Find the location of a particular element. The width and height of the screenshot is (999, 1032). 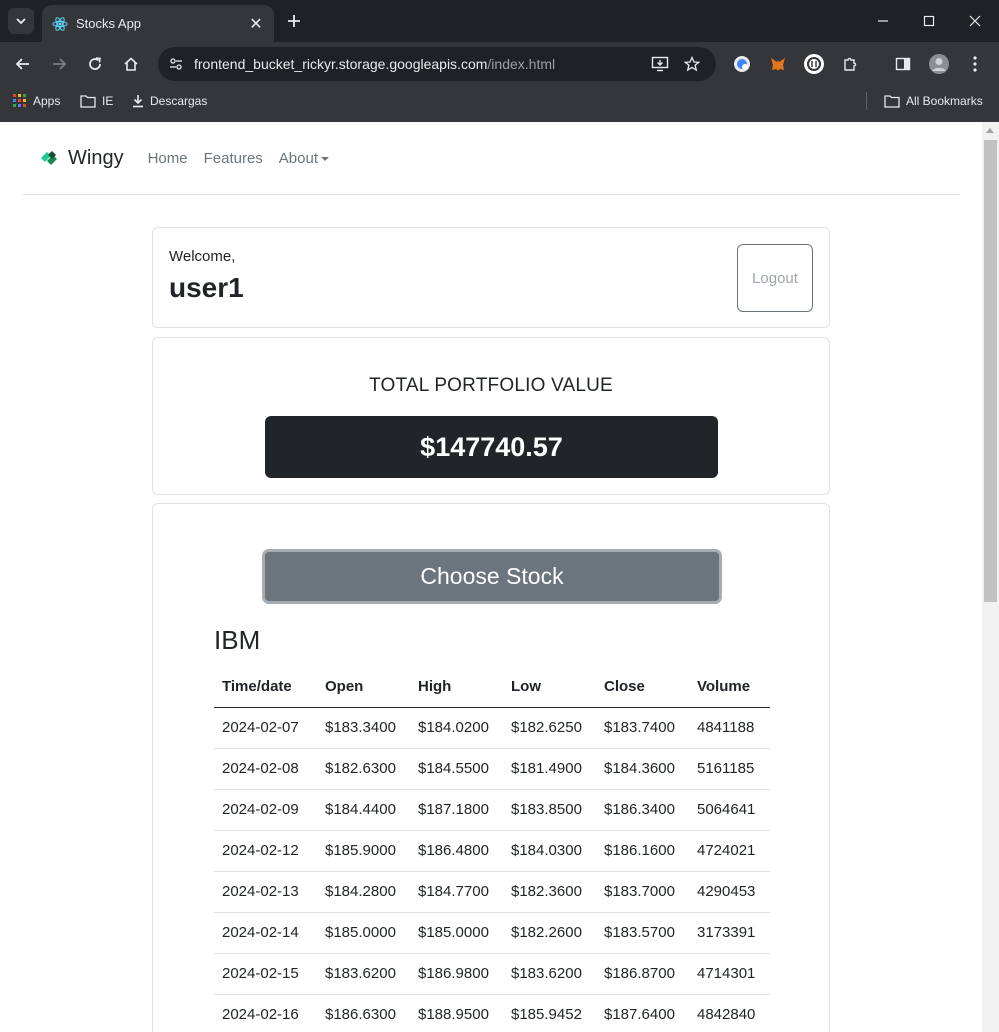

table-cell: 3173391 is located at coordinates (729, 933).